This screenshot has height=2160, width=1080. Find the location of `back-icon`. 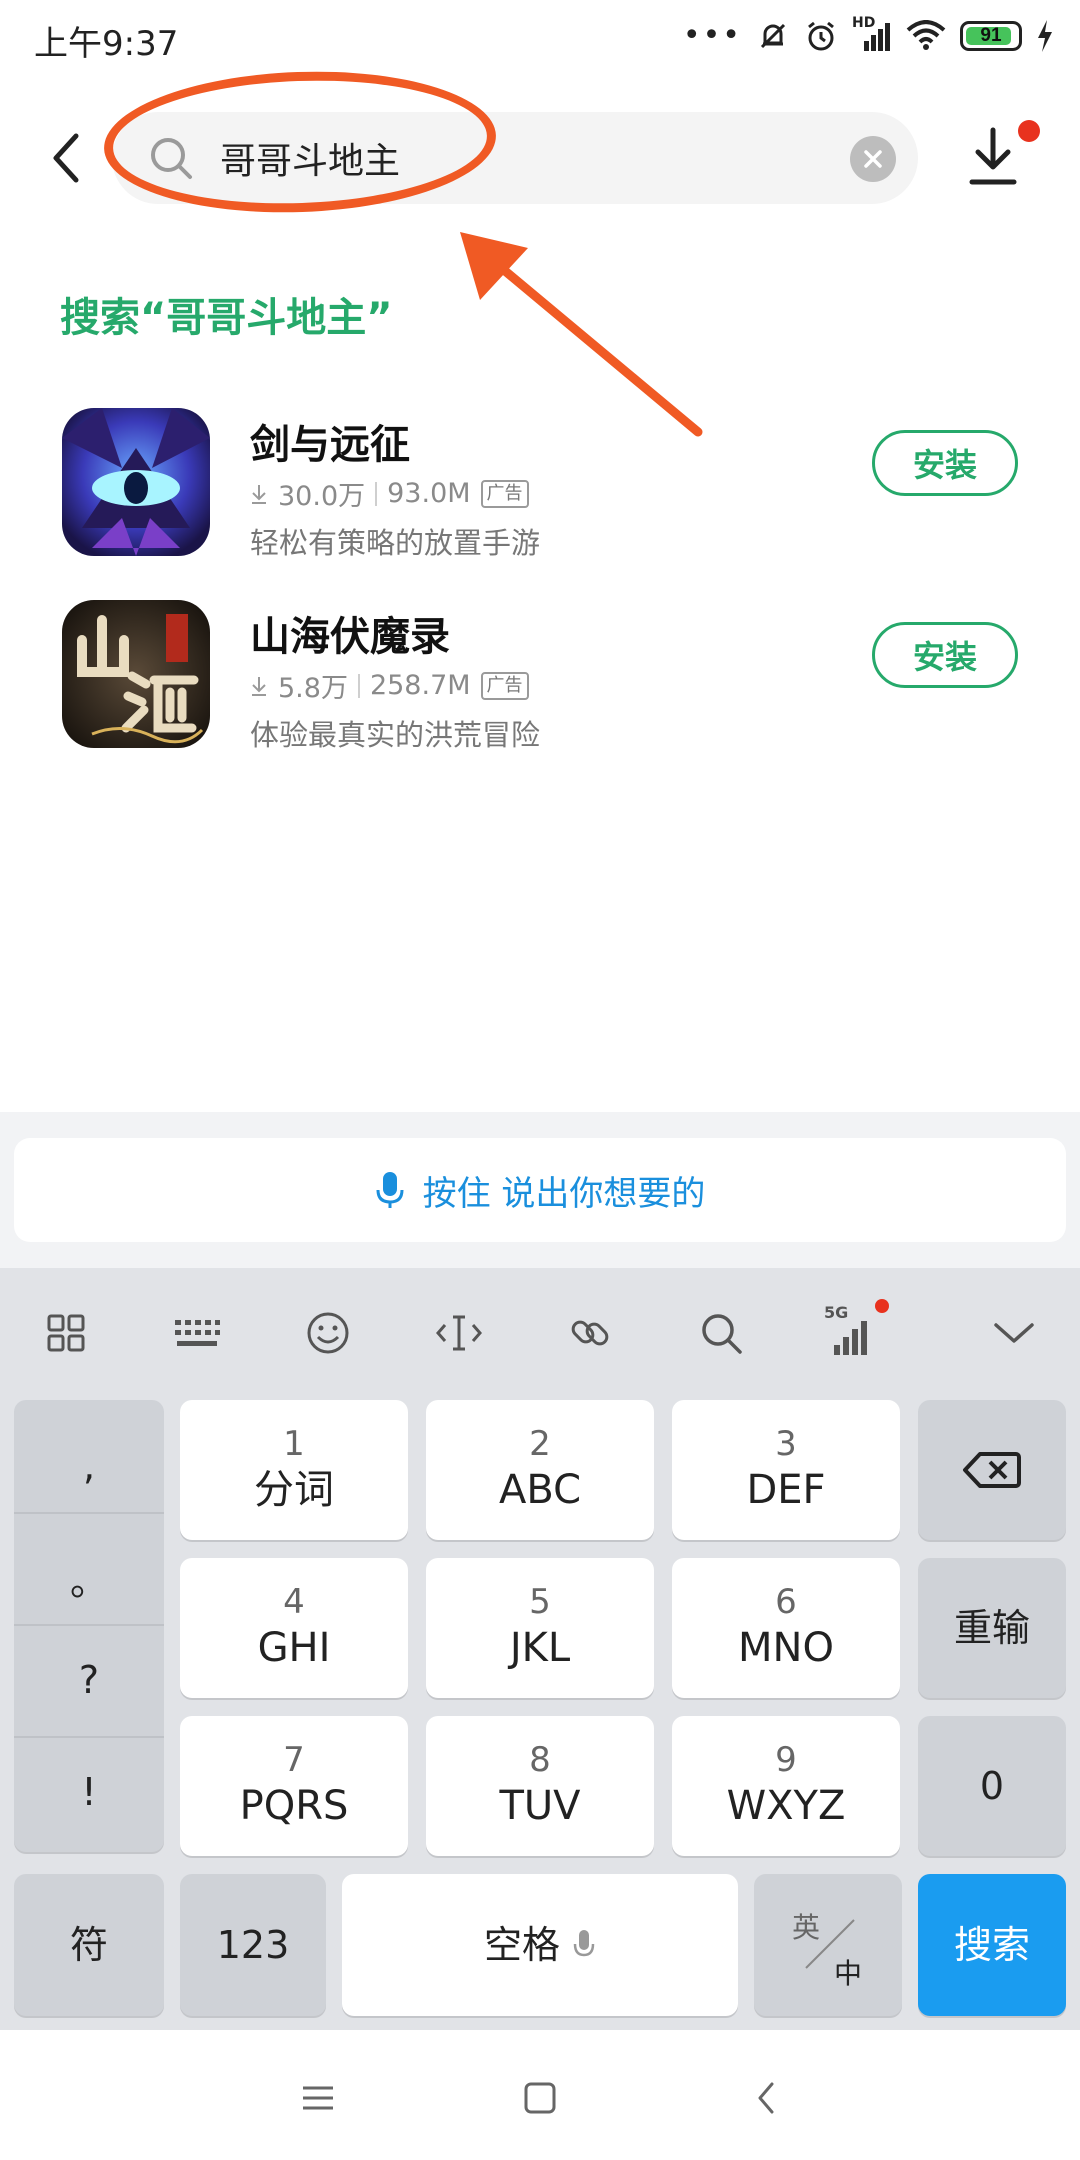

back-icon is located at coordinates (766, 2098).